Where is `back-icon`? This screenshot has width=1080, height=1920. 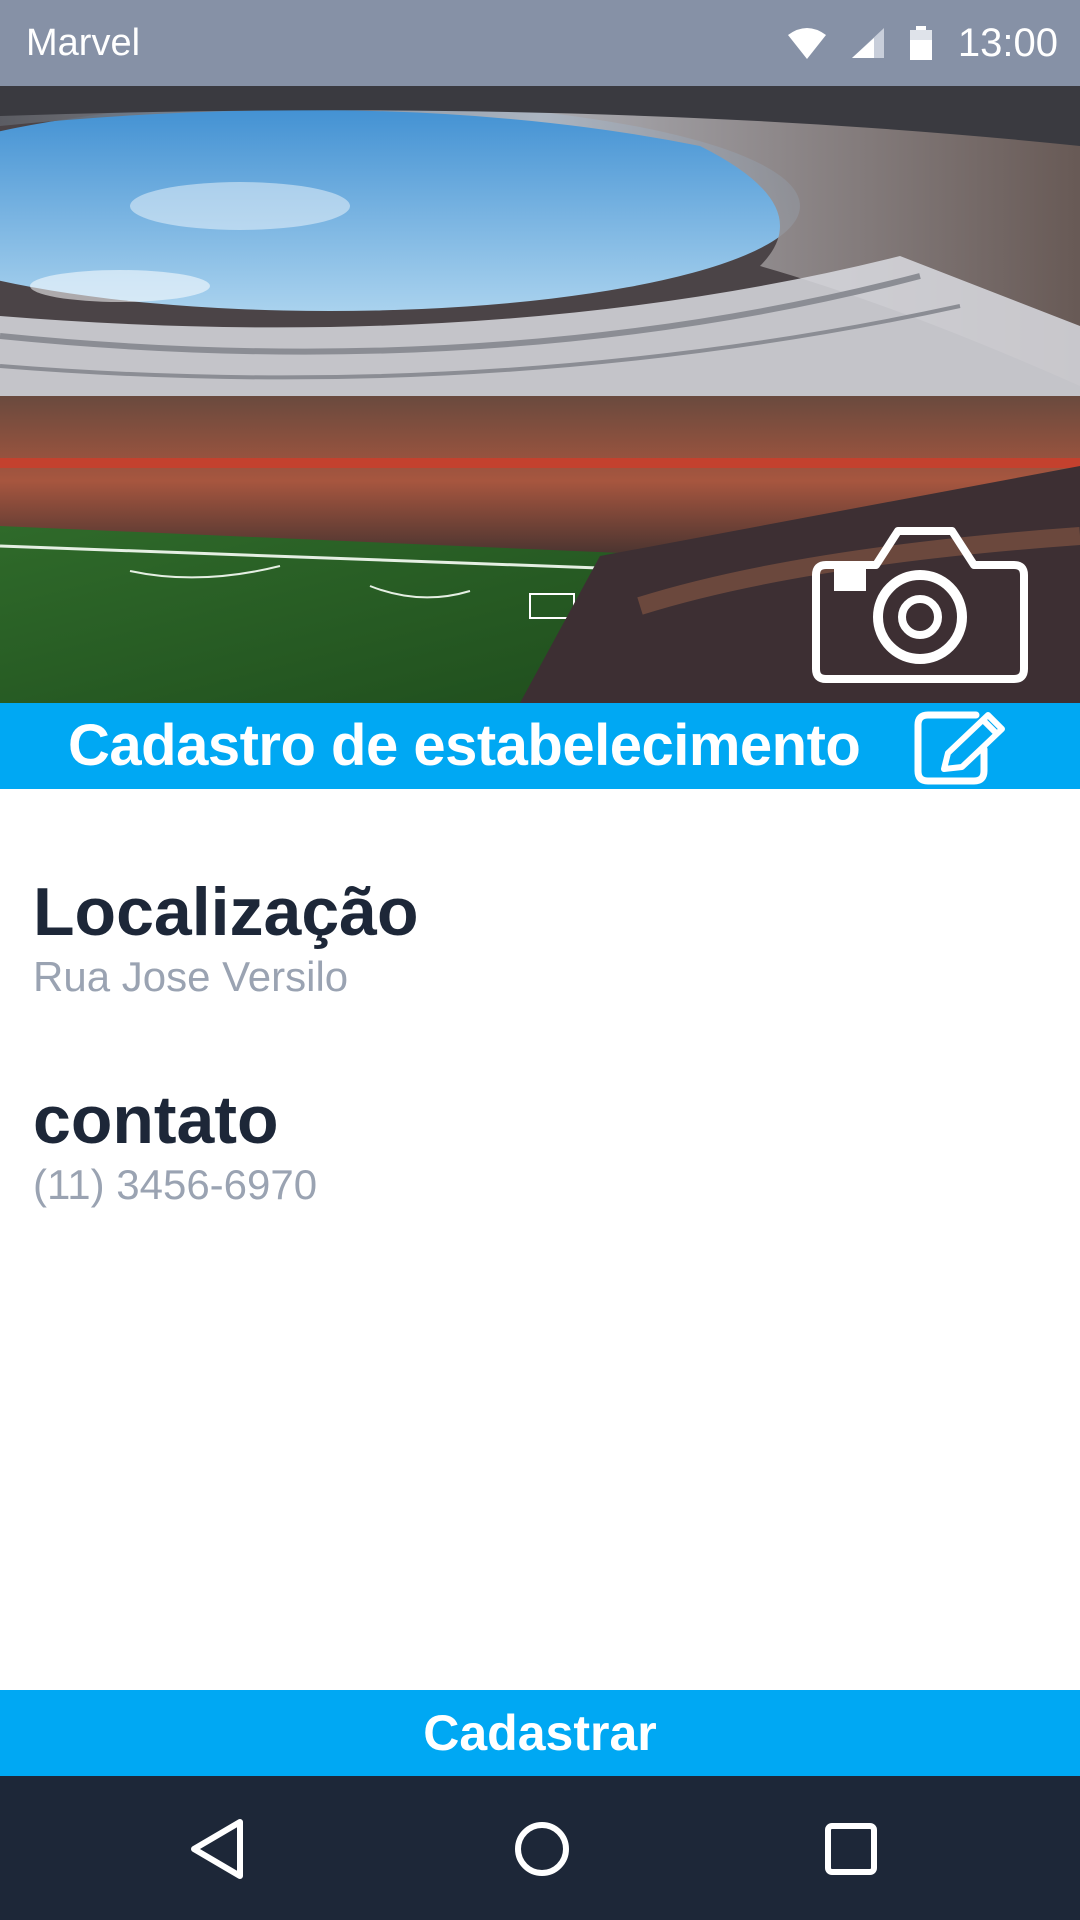
back-icon is located at coordinates (217, 1849).